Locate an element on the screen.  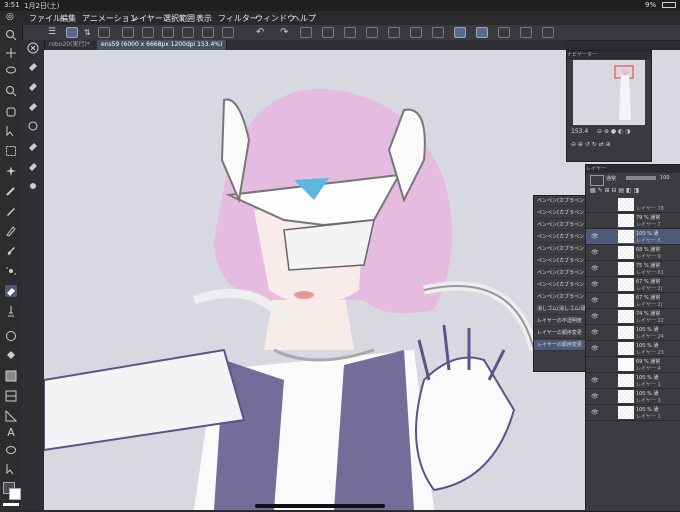
layer-row: 69 % 通常 レイヤー 4 is located at coordinates (633, 365).